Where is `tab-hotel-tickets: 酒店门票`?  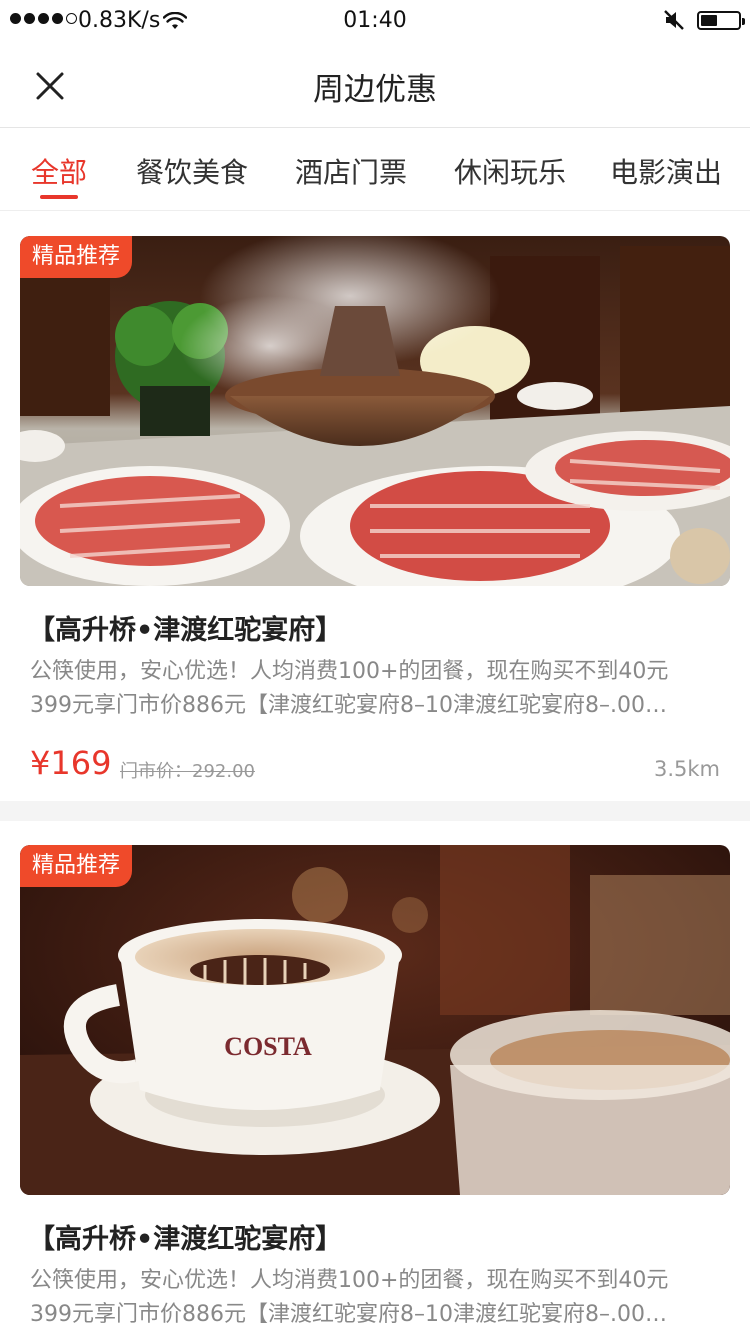 tab-hotel-tickets: 酒店门票 is located at coordinates (351, 171).